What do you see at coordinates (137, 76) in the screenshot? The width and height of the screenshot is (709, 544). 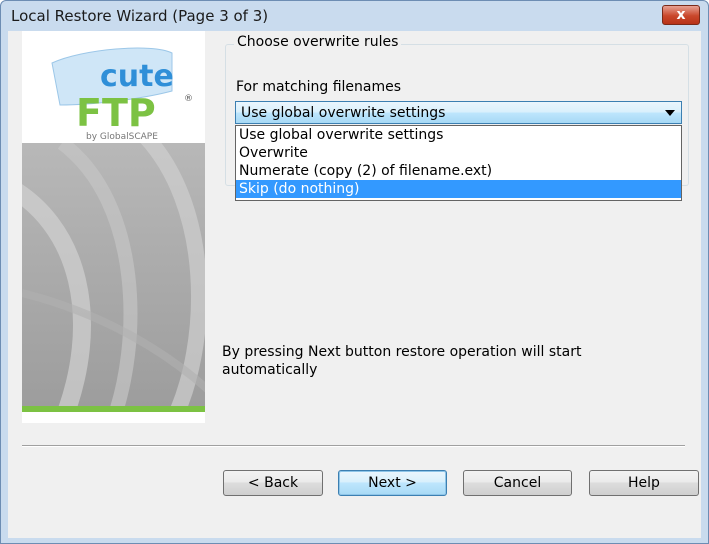 I see `logo-text-cute: cute` at bounding box center [137, 76].